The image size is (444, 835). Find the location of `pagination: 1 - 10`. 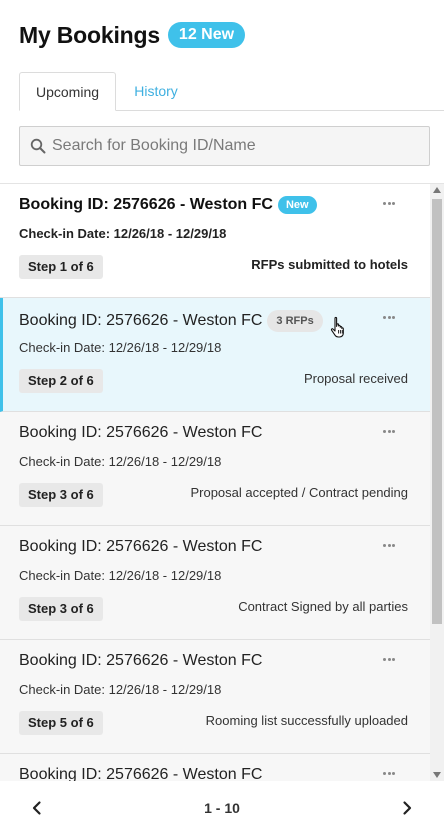

pagination: 1 - 10 is located at coordinates (222, 808).